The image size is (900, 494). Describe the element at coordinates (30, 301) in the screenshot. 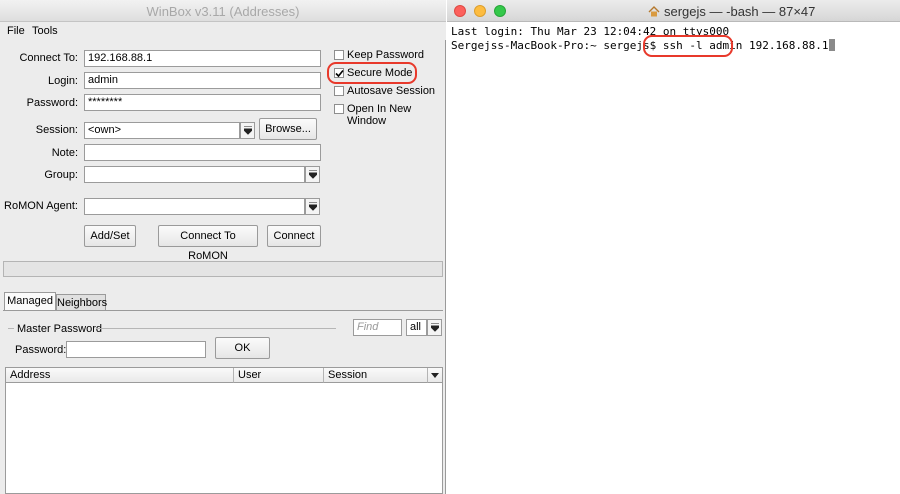

I see `tab-managed: Managed` at that location.